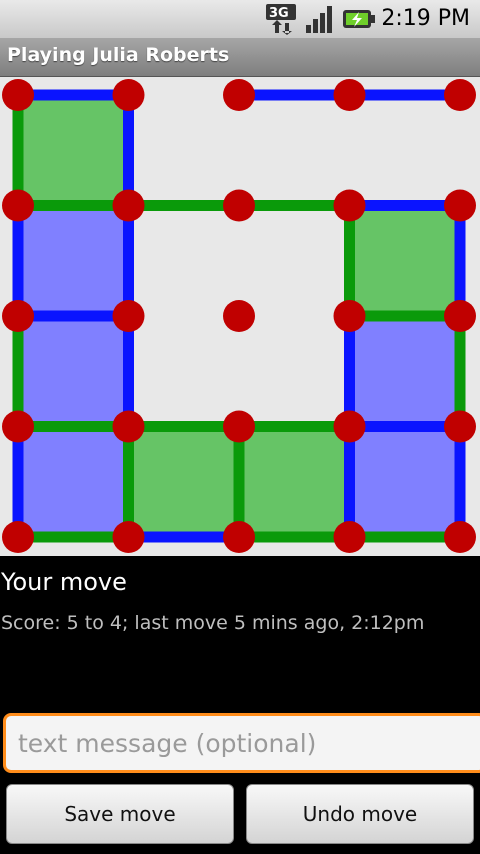  Describe the element at coordinates (319, 19) in the screenshot. I see `signal-strength-icon` at that location.